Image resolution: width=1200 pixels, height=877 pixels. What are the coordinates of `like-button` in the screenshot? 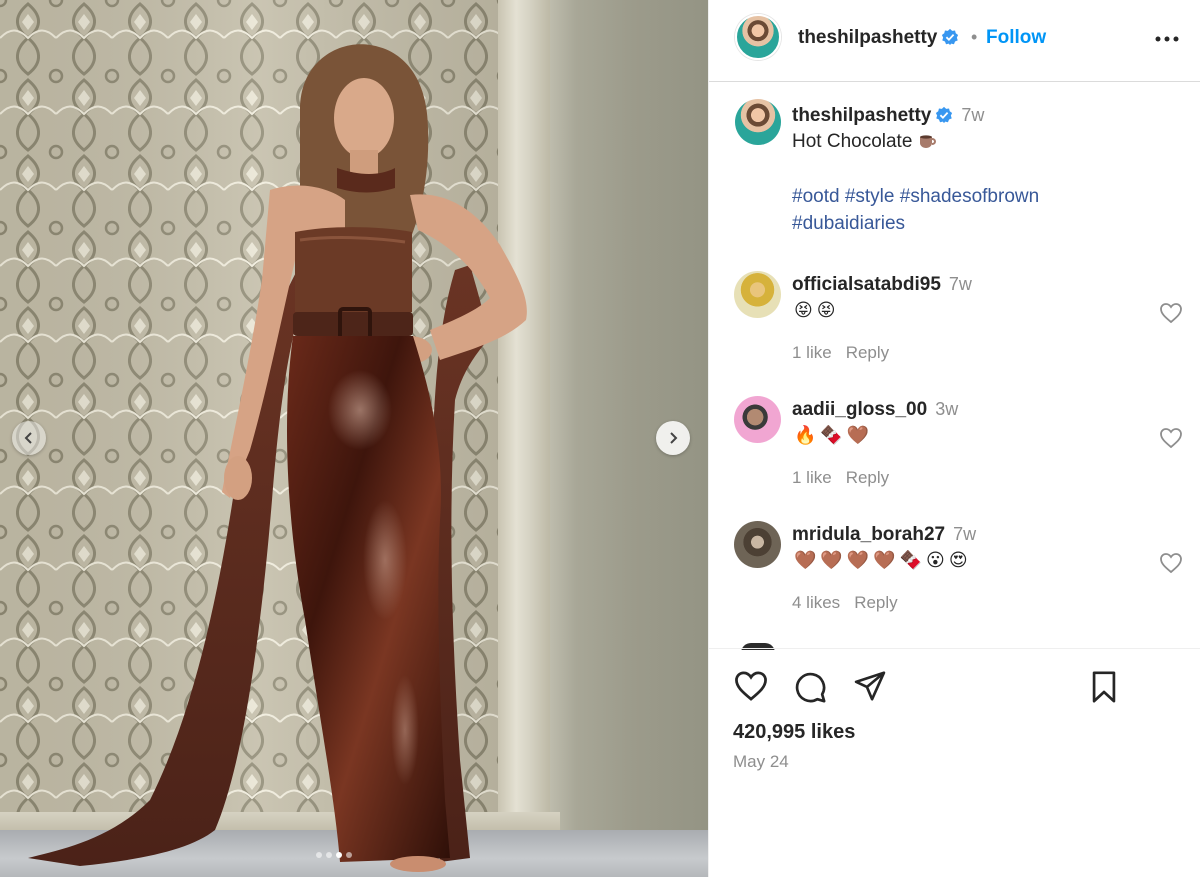 It's located at (751, 688).